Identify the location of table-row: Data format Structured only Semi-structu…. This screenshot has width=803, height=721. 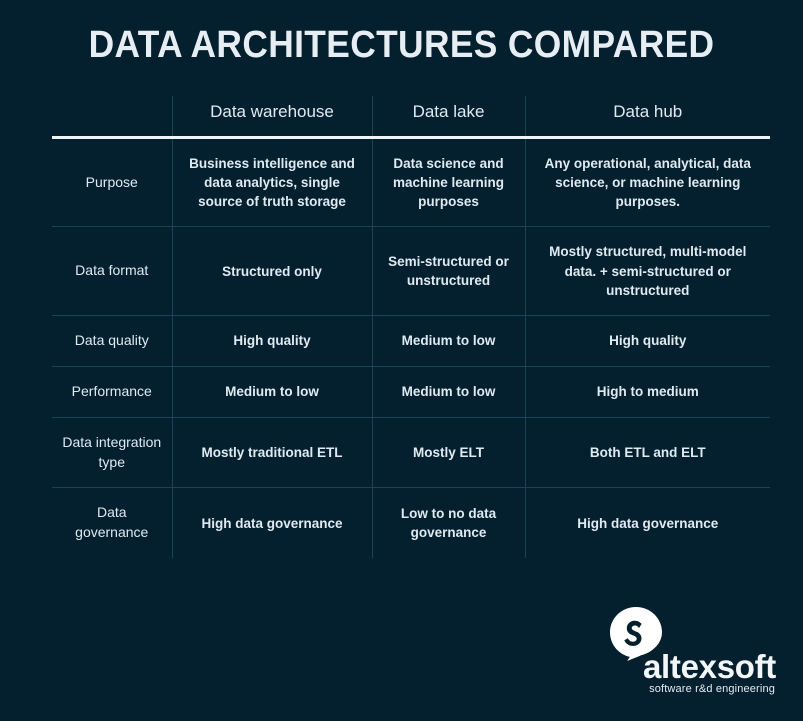
(411, 271).